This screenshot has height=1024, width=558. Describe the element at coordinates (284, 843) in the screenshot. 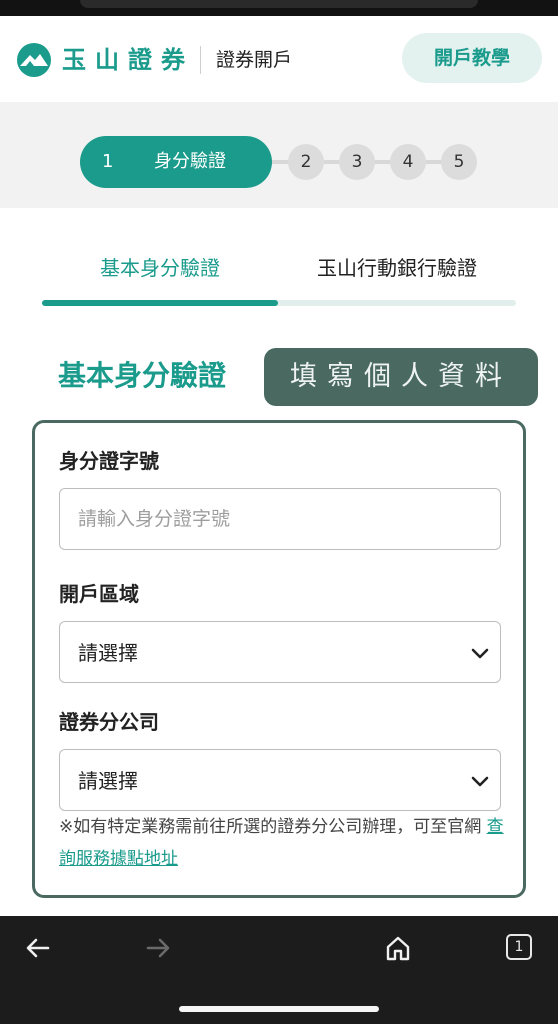

I see `branch-note: ※如有特定業務需前往所選的證券分公司辦理，可至官網 查詢服務據點地址` at that location.